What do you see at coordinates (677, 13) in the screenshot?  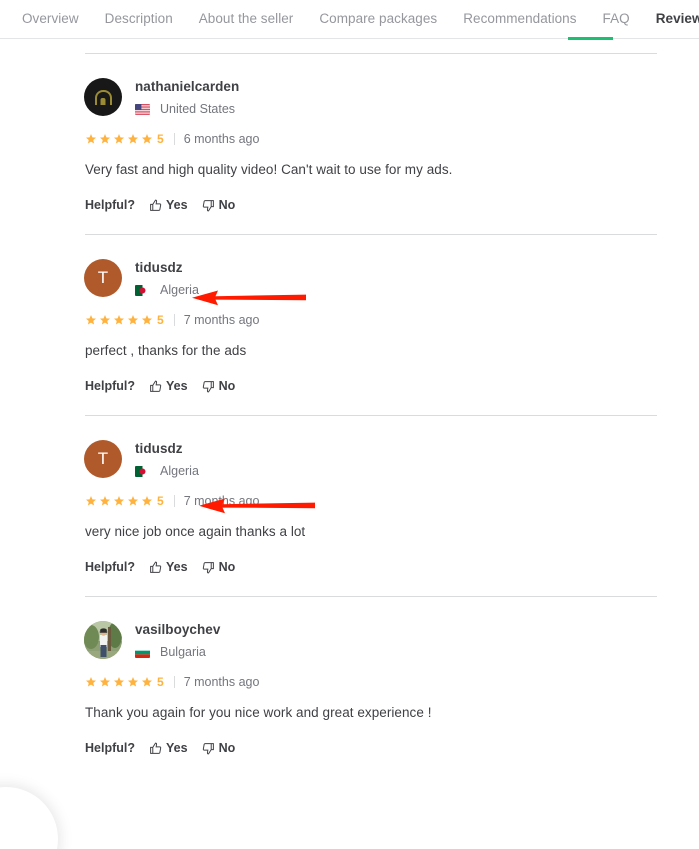 I see `tab-reviews: Reviews` at bounding box center [677, 13].